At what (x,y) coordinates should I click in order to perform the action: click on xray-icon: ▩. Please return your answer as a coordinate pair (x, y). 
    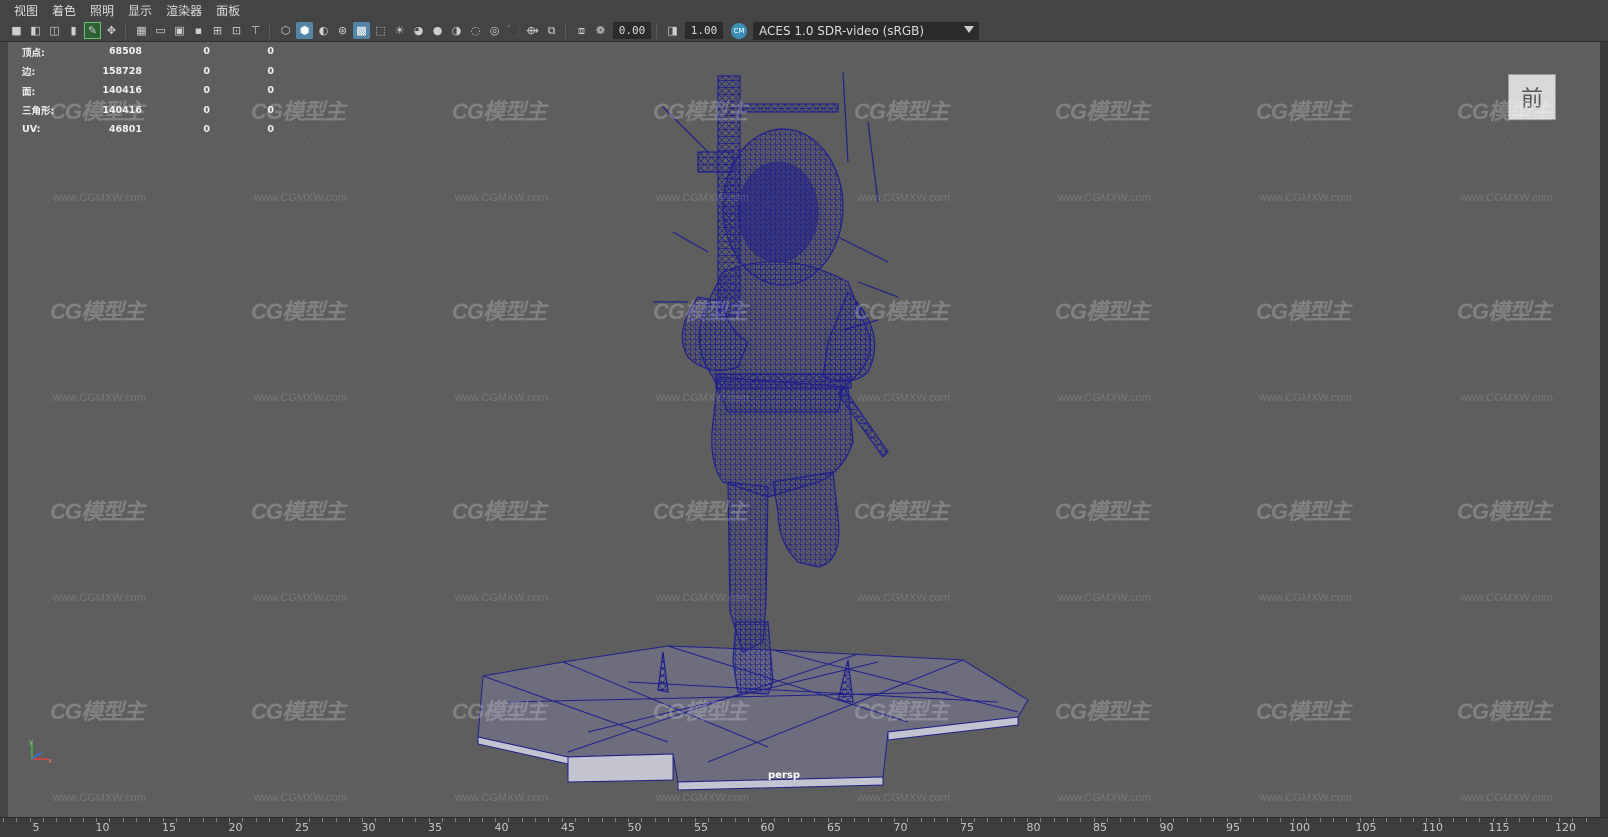
    Looking at the image, I should click on (361, 30).